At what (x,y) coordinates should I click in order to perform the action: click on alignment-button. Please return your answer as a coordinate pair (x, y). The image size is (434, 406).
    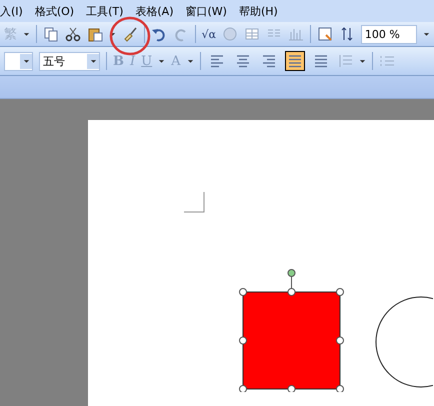
    Looking at the image, I should click on (294, 61).